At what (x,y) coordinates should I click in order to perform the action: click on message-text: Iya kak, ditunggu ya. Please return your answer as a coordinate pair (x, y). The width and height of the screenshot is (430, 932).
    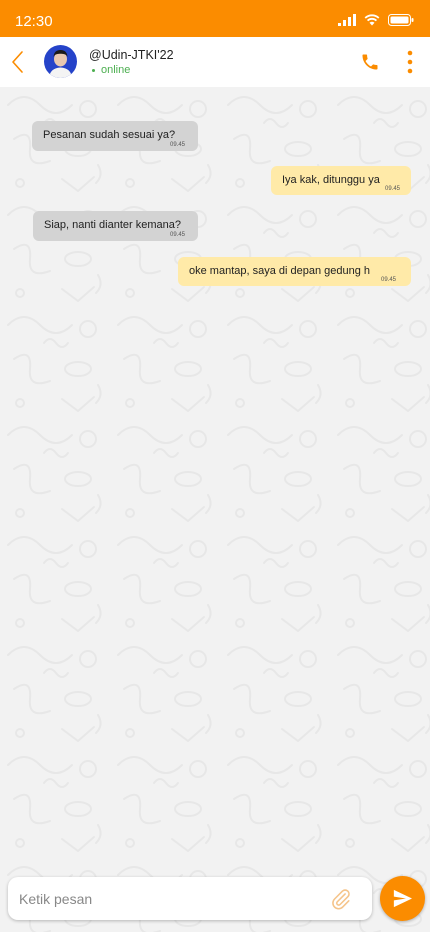
    Looking at the image, I should click on (331, 180).